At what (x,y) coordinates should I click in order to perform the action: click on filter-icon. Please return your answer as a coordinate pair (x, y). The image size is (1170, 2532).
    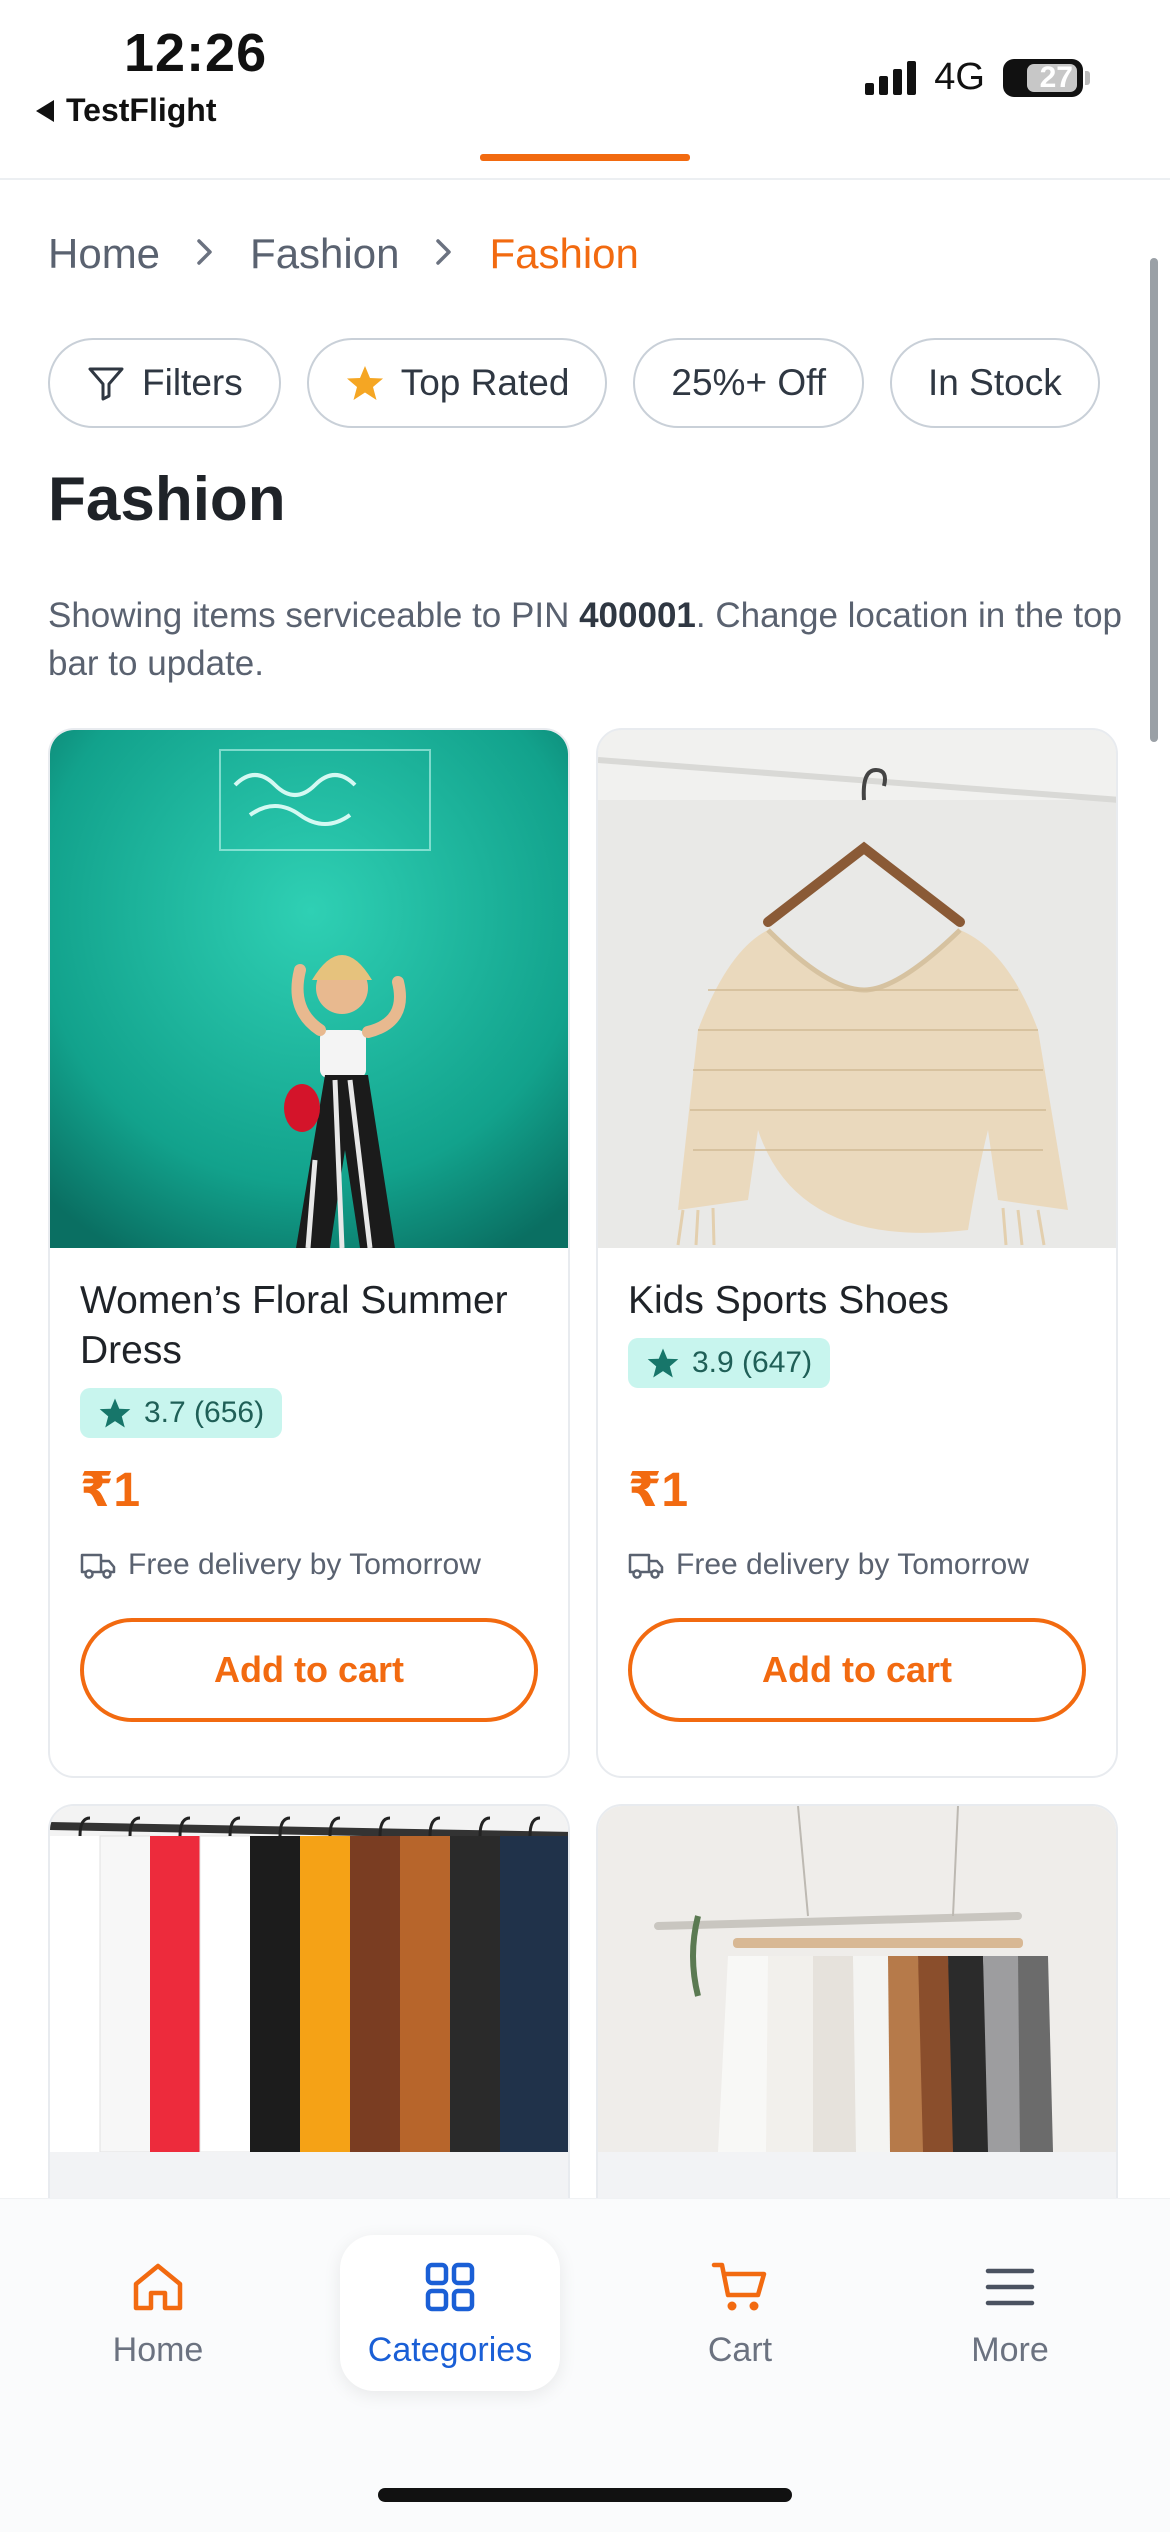
    Looking at the image, I should click on (106, 384).